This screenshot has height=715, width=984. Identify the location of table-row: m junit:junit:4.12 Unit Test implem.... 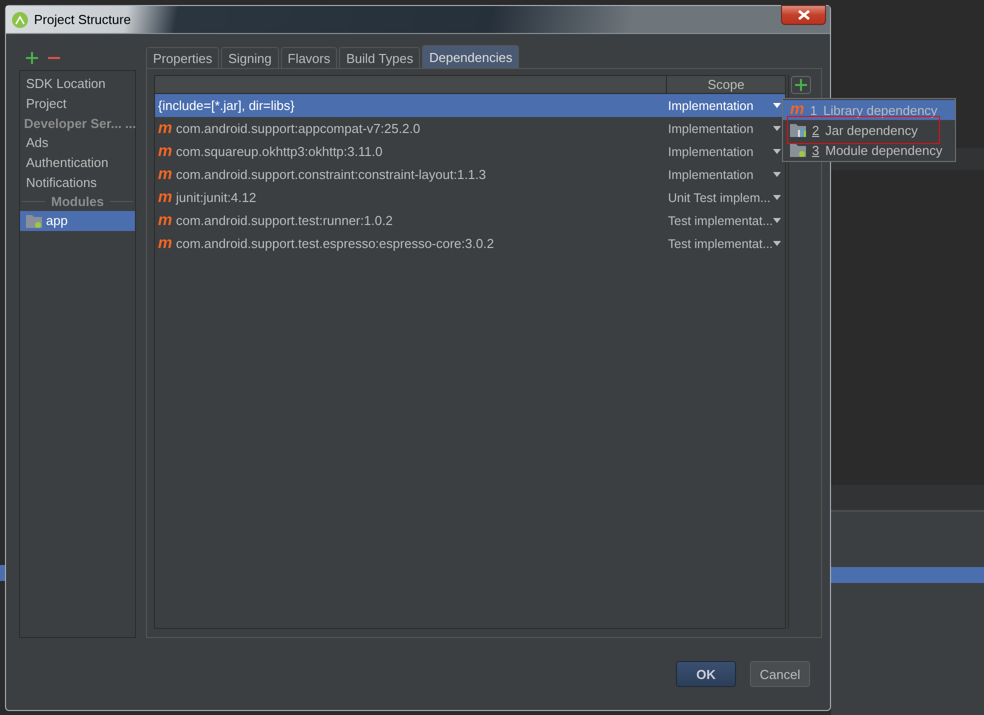
(470, 197).